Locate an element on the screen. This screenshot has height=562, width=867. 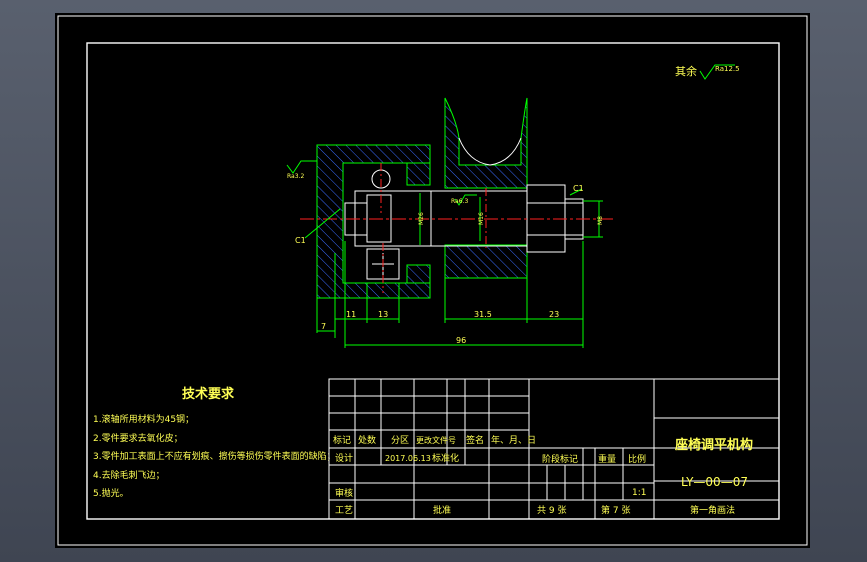
surface-roughness-value: Ra12.5 is located at coordinates (727, 69).